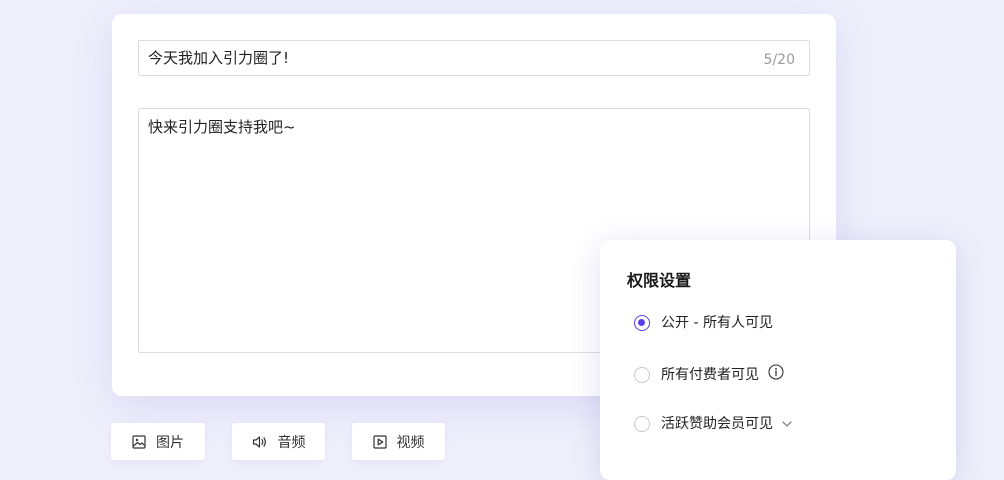 This screenshot has width=1004, height=480. Describe the element at coordinates (642, 323) in the screenshot. I see `radio-public` at that location.